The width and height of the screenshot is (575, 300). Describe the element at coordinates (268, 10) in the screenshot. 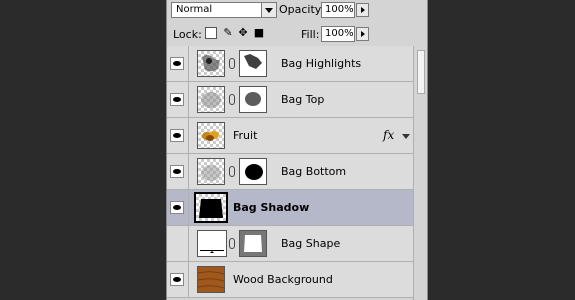

I see `chevron-down-icon` at that location.